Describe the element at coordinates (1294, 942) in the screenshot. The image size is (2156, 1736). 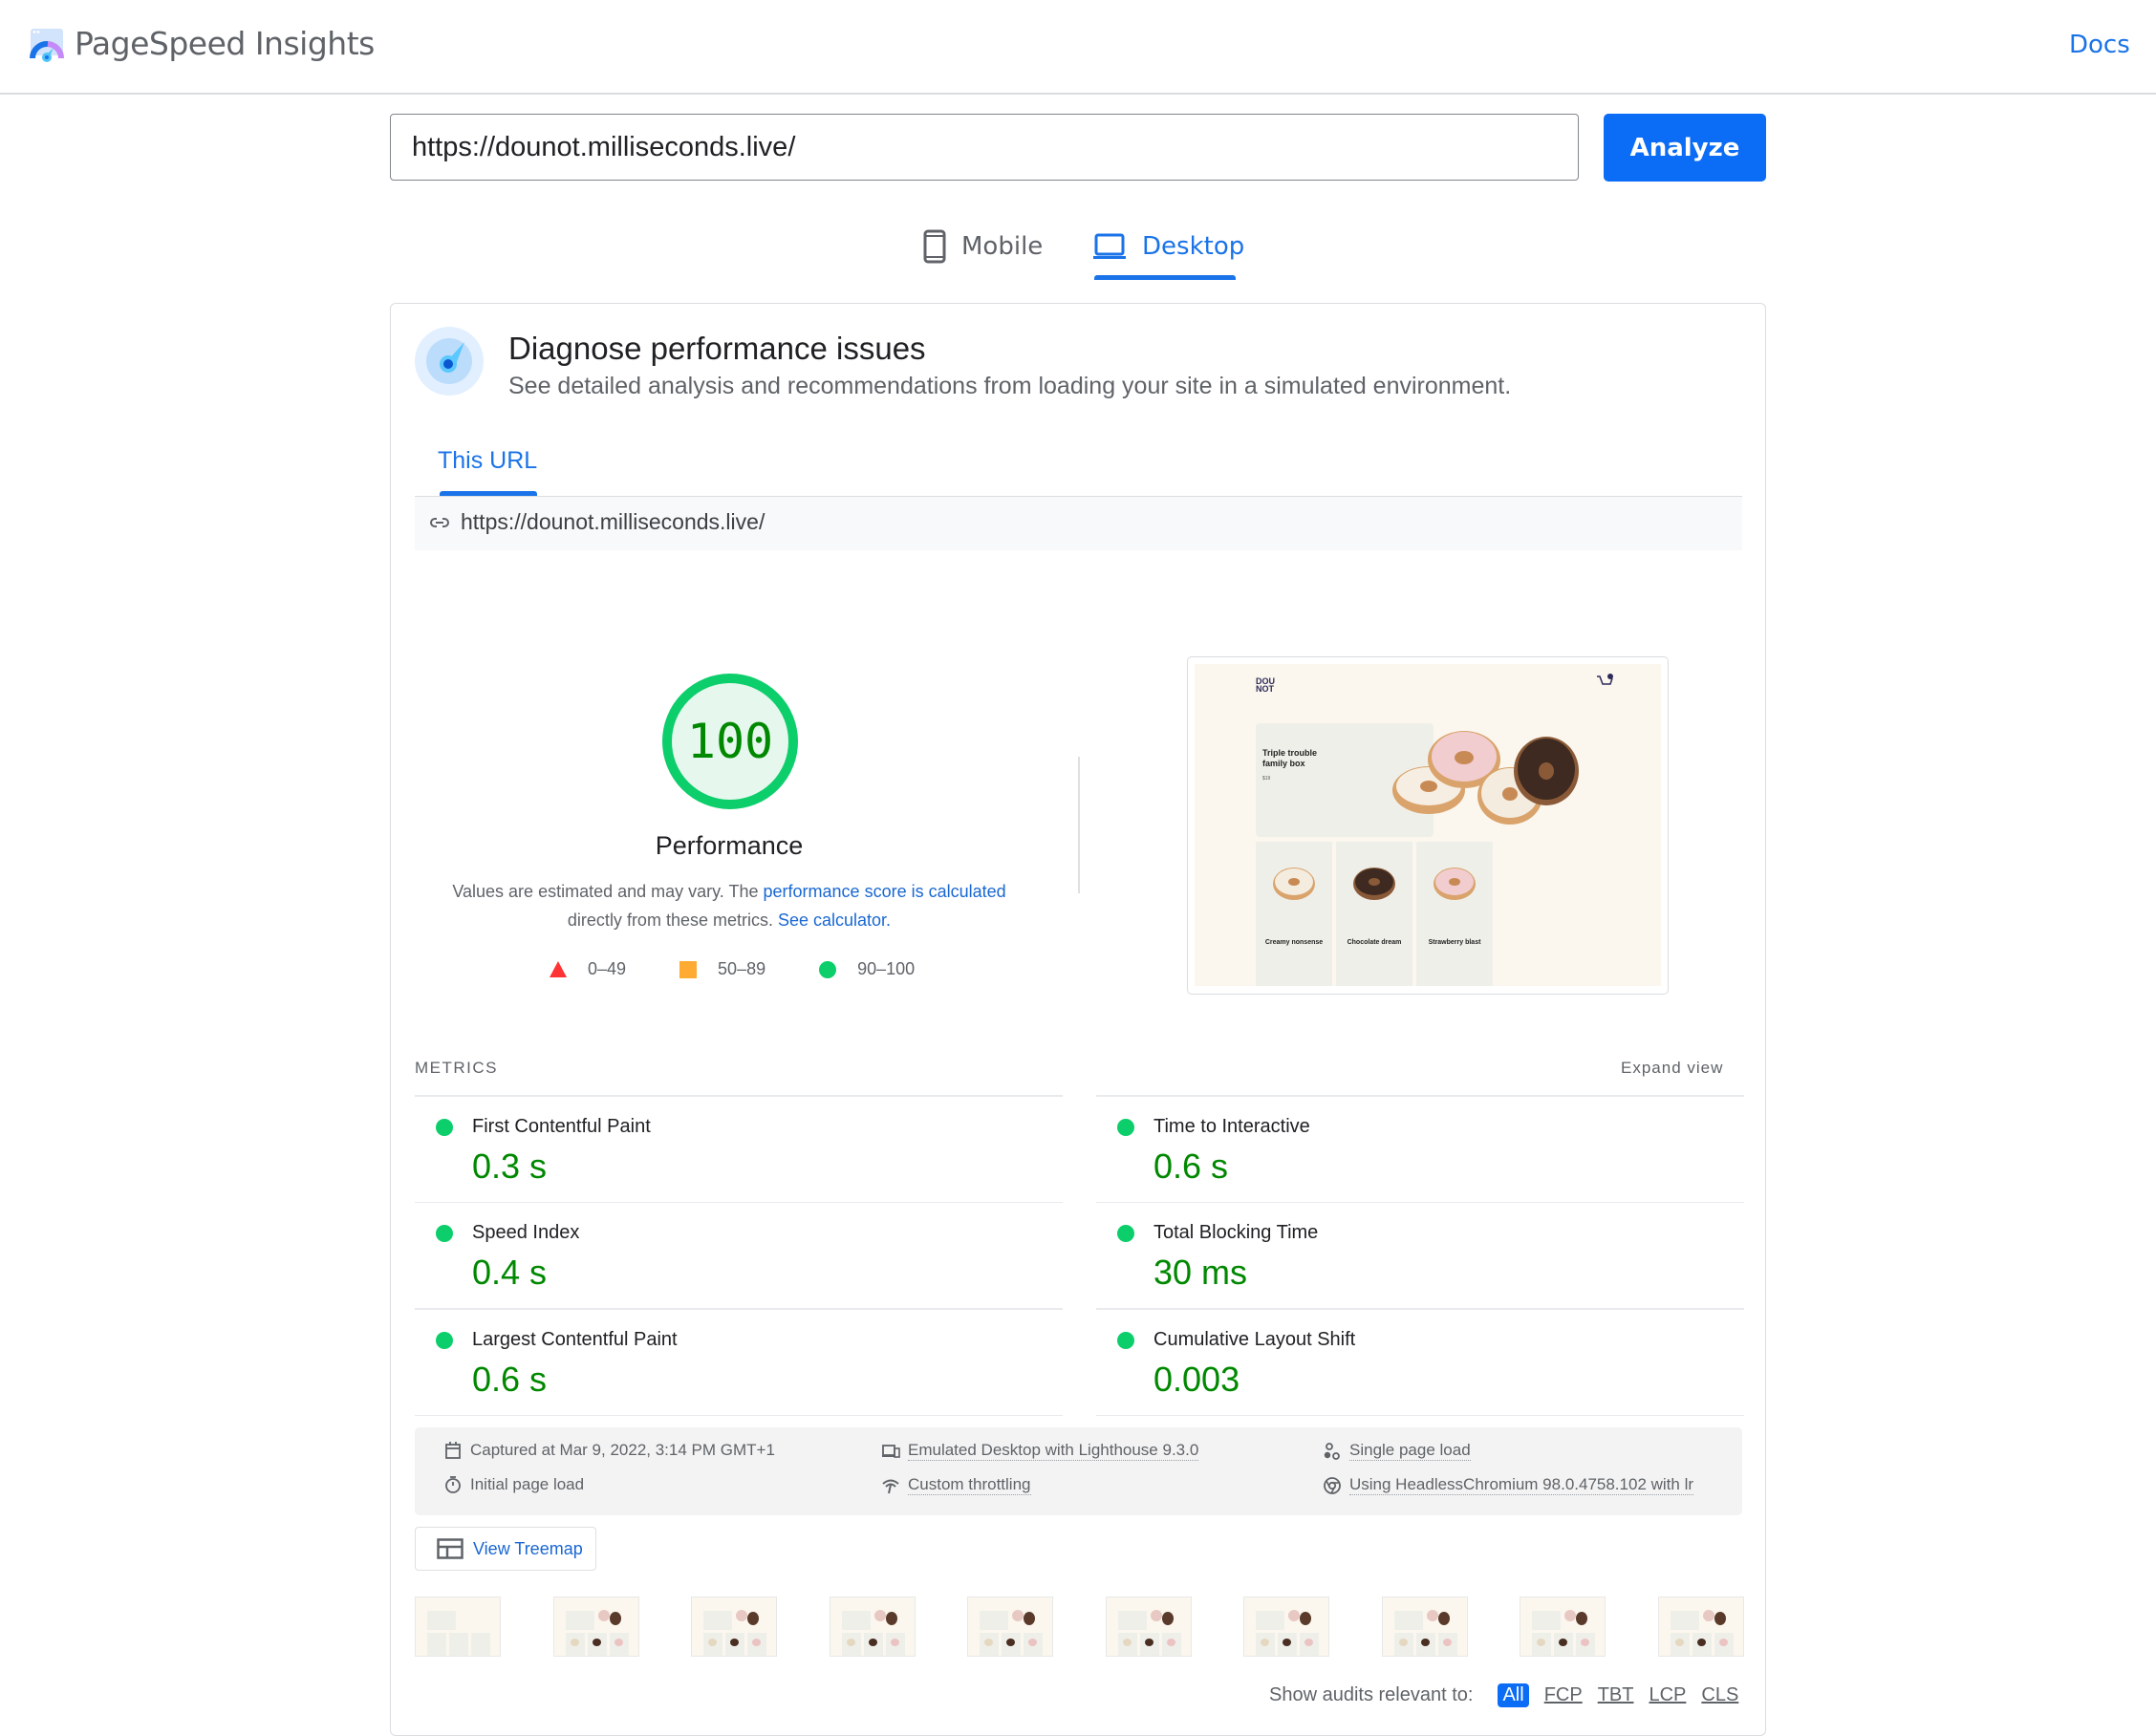
I see `product-name: Creamy nonsense` at that location.